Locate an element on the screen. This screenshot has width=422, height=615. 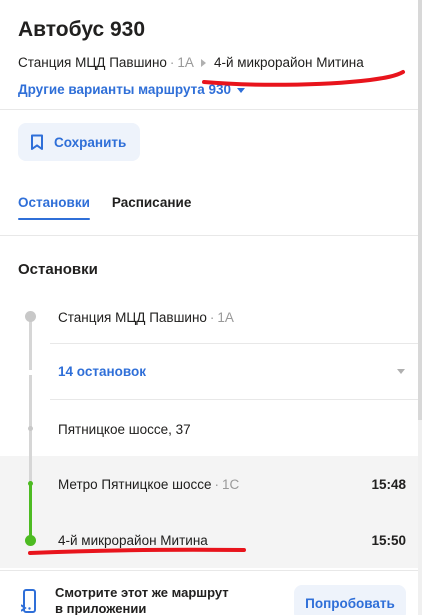
stop-row: Метро Пятницкое шоссе · 1С 15:48 is located at coordinates (209, 484).